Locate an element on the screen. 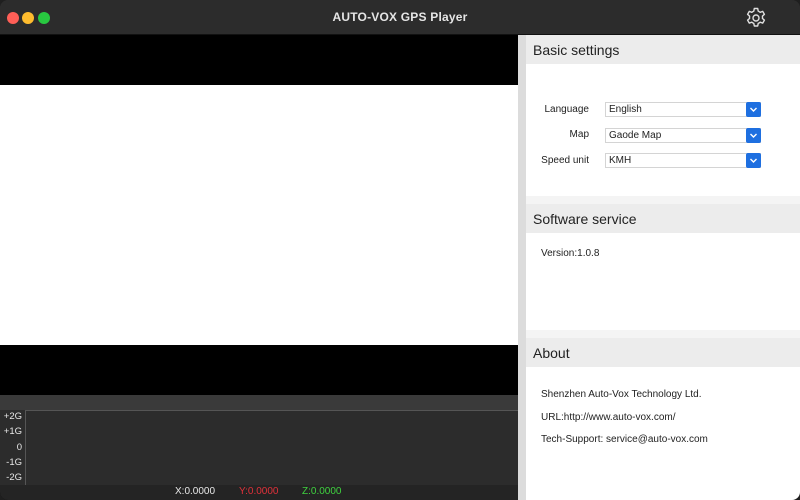 This screenshot has height=500, width=800. software-service-header: Software service is located at coordinates (663, 218).